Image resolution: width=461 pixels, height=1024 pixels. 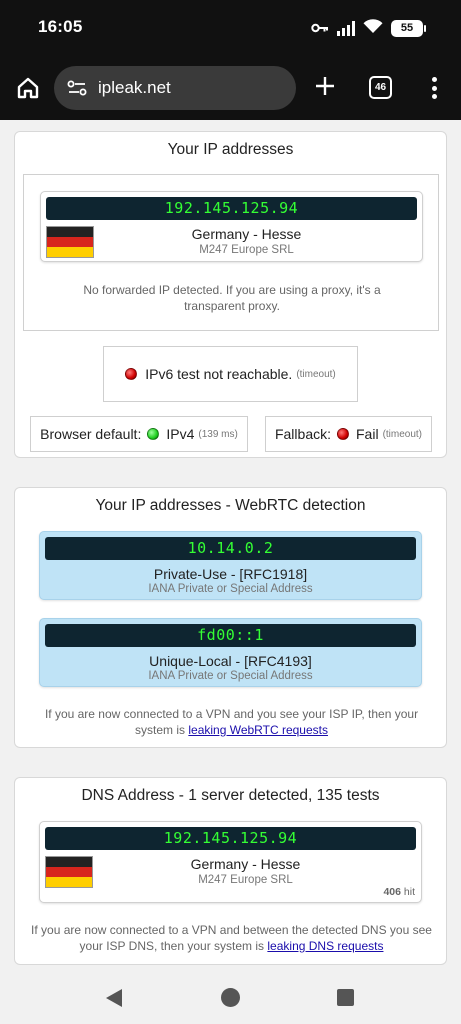 What do you see at coordinates (325, 86) in the screenshot?
I see `plus-icon` at bounding box center [325, 86].